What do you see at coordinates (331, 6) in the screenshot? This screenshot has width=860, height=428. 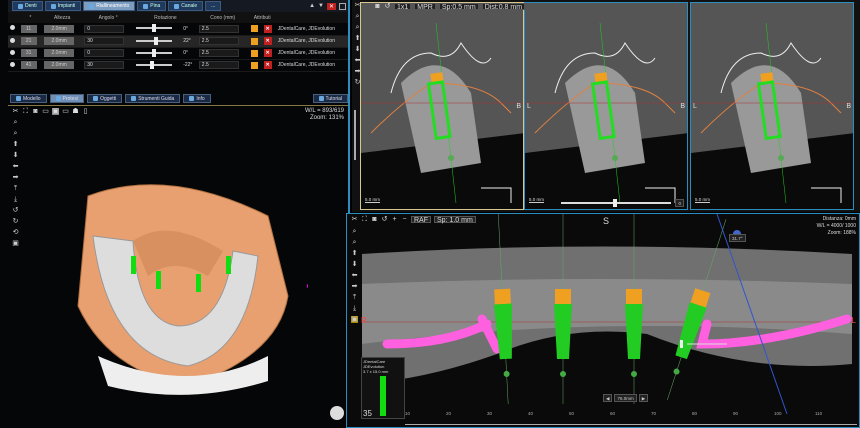 I see `delete-icon: ✕` at bounding box center [331, 6].